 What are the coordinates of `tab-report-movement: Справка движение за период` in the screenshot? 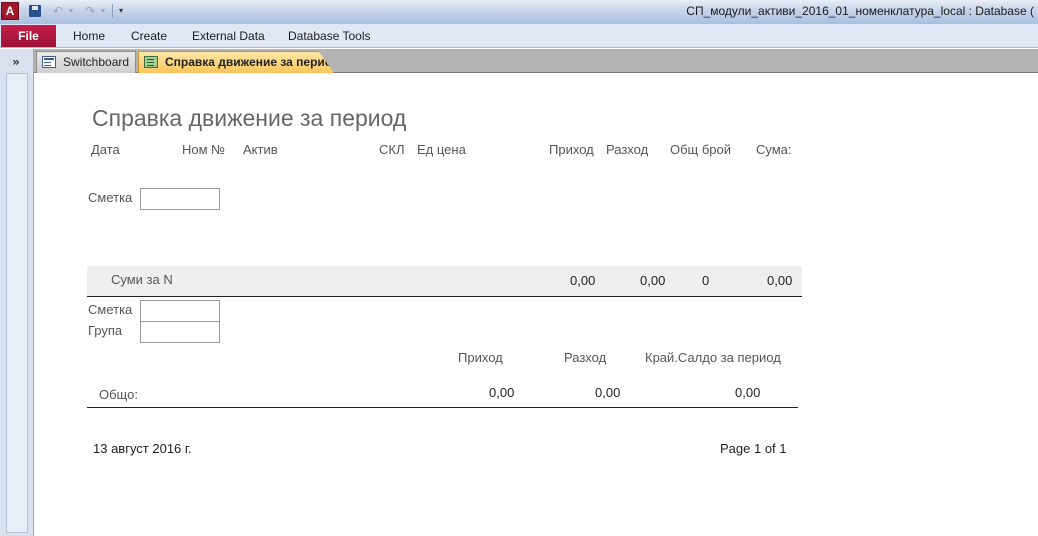 It's located at (236, 62).